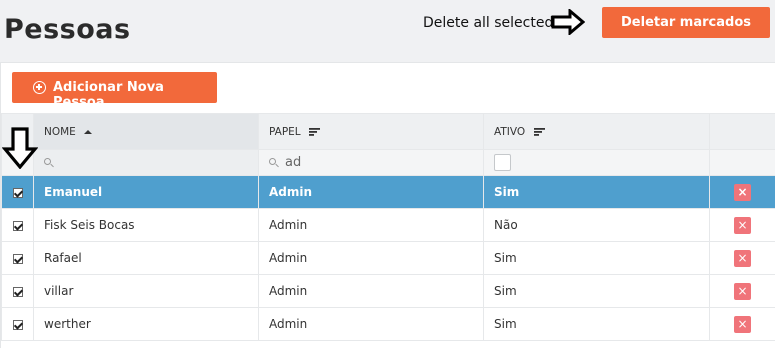  Describe the element at coordinates (146, 162) in the screenshot. I see `nome-filter-input` at that location.